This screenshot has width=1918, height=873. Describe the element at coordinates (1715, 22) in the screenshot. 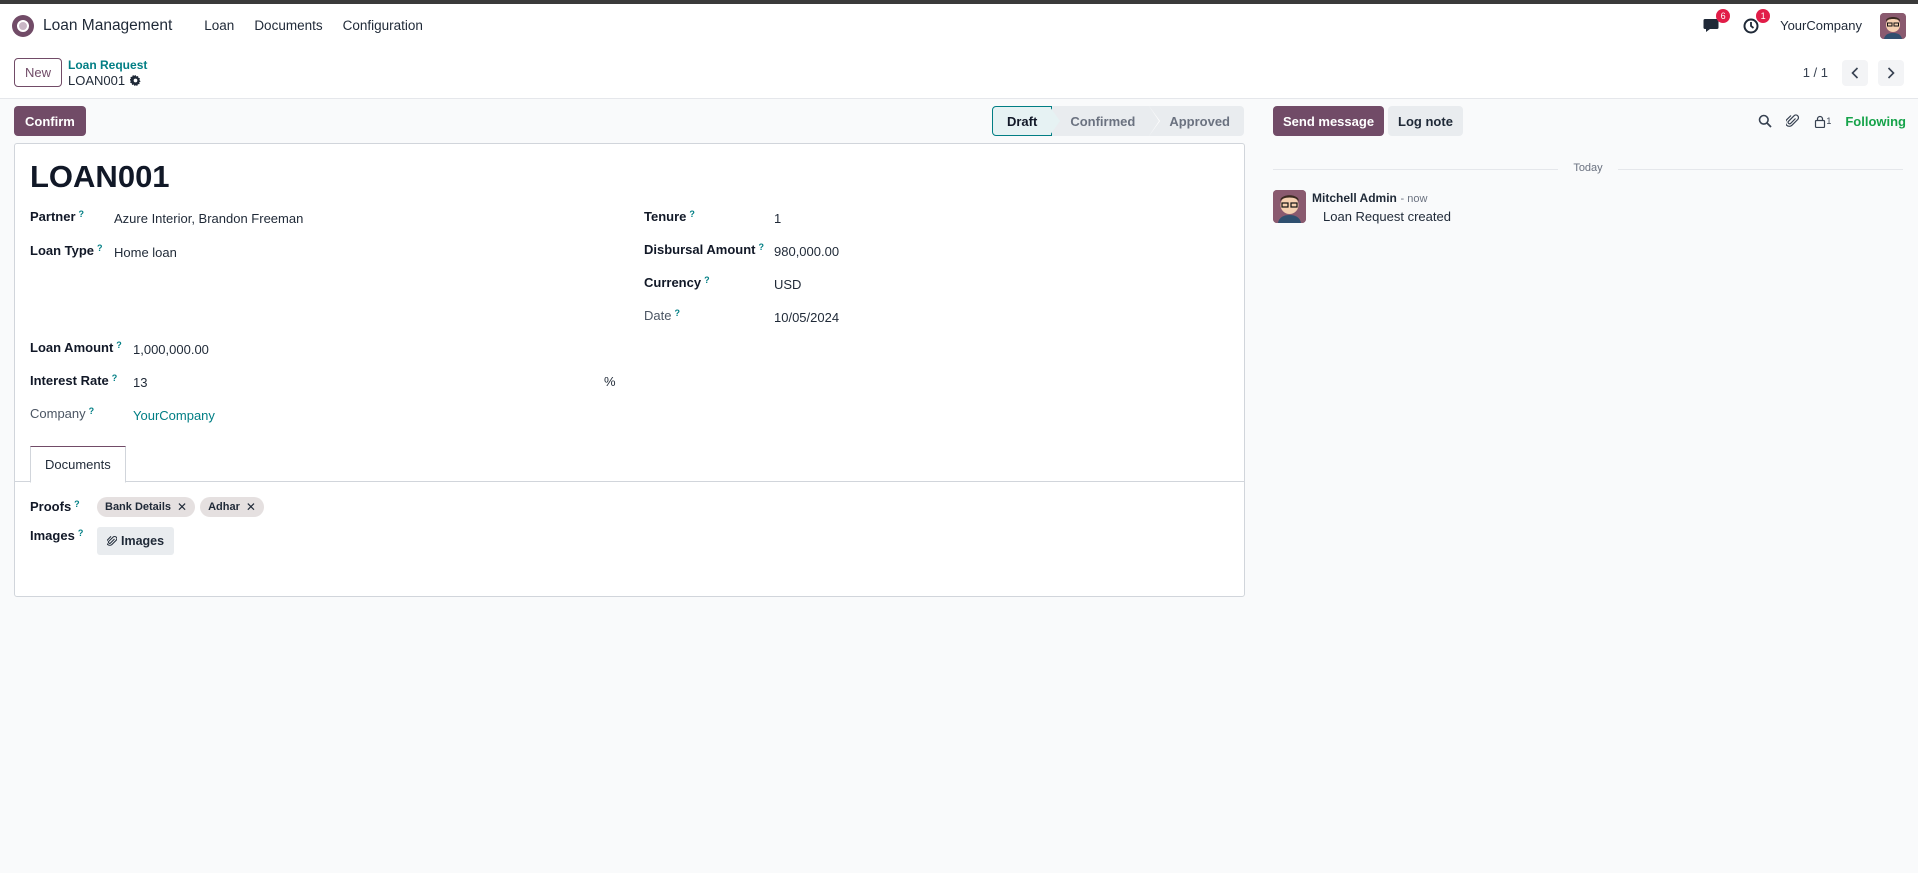

I see `messages-icon: 6` at that location.